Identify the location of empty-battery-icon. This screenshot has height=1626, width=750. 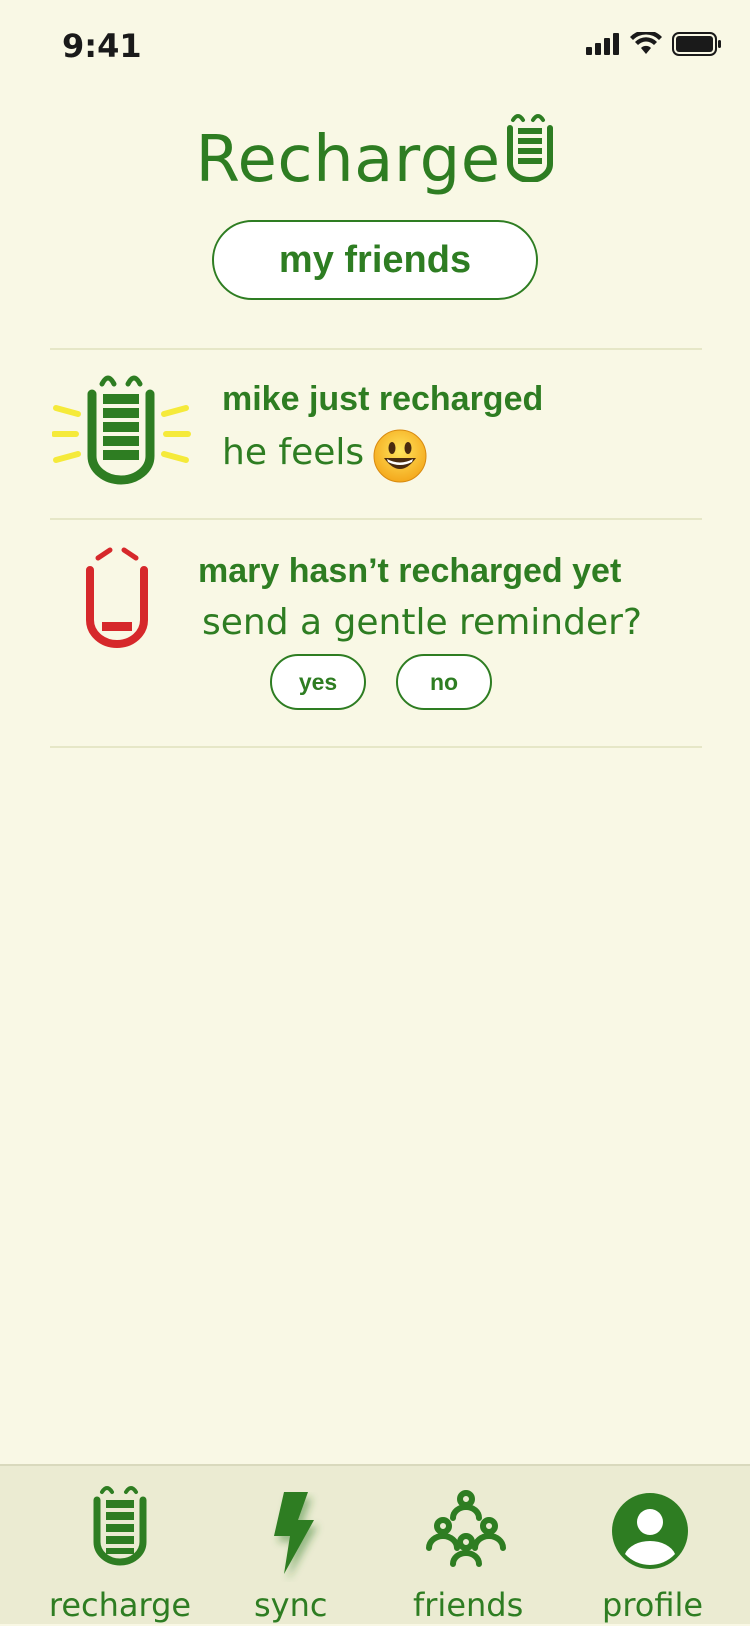
(117, 597).